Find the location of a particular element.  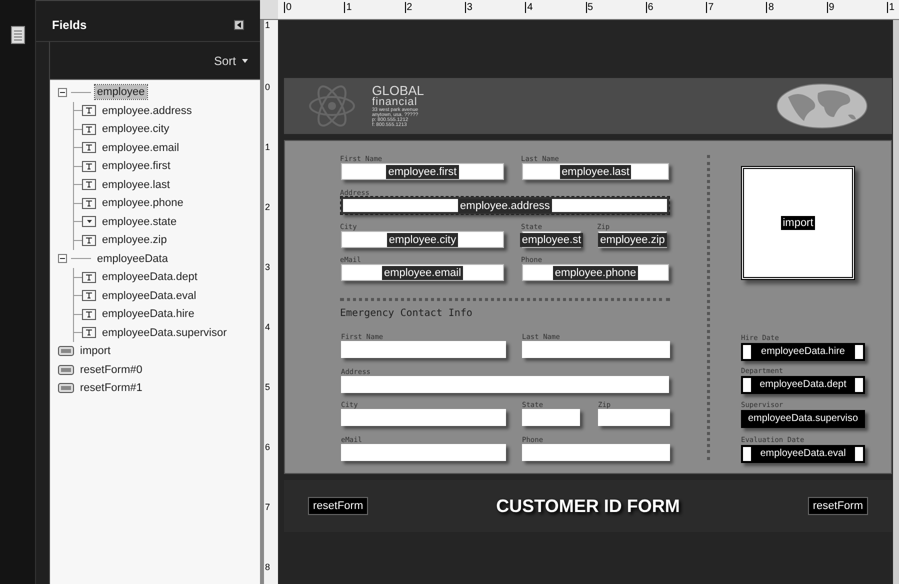

field-binding-label: employee.last is located at coordinates (596, 171).